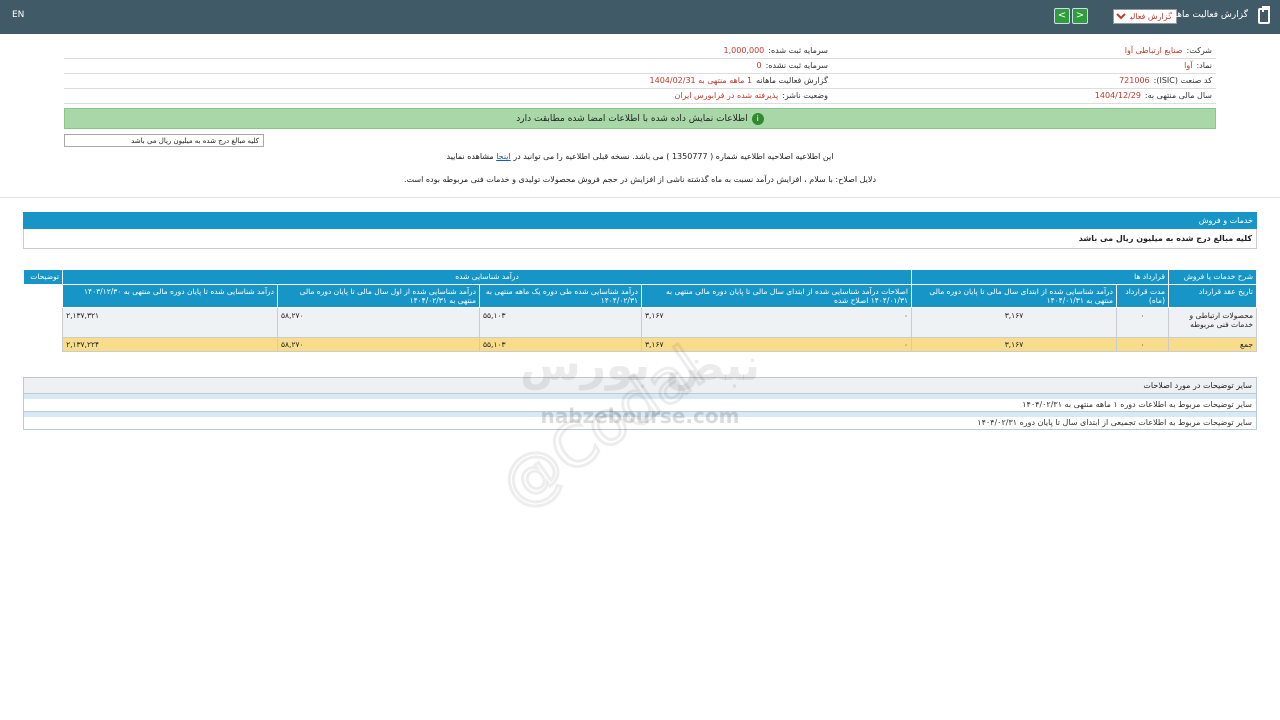 This screenshot has height=720, width=1280. I want to click on adjusted-value: ۳,۱۶۷, so click(654, 315).